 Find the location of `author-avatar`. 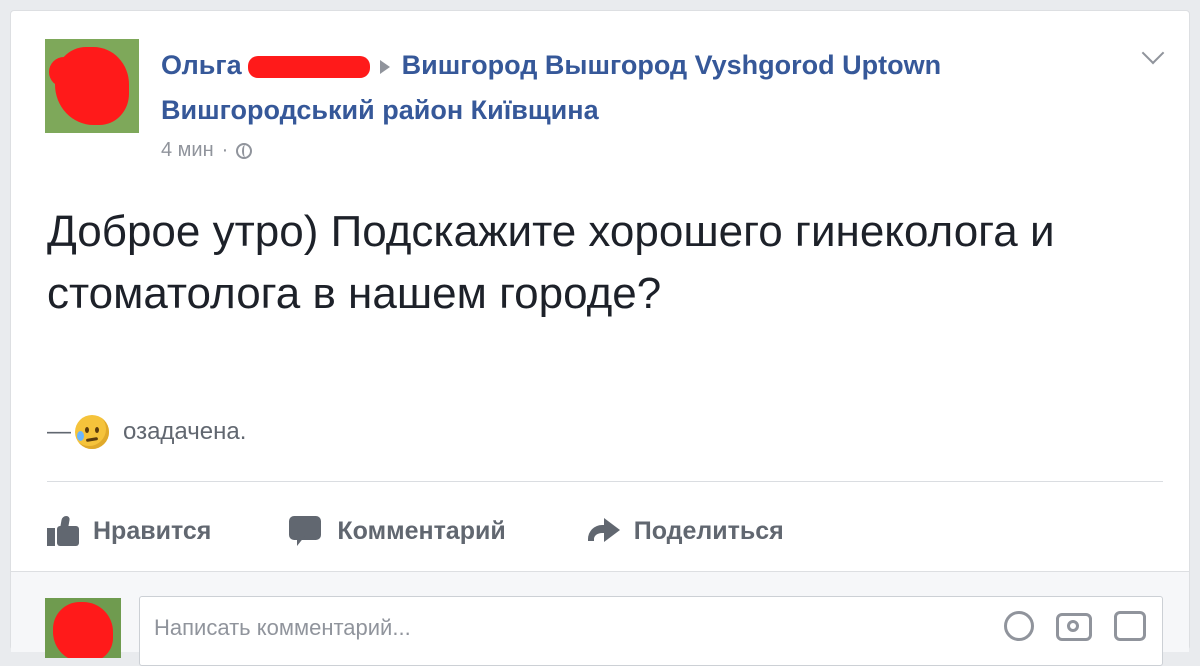

author-avatar is located at coordinates (92, 86).